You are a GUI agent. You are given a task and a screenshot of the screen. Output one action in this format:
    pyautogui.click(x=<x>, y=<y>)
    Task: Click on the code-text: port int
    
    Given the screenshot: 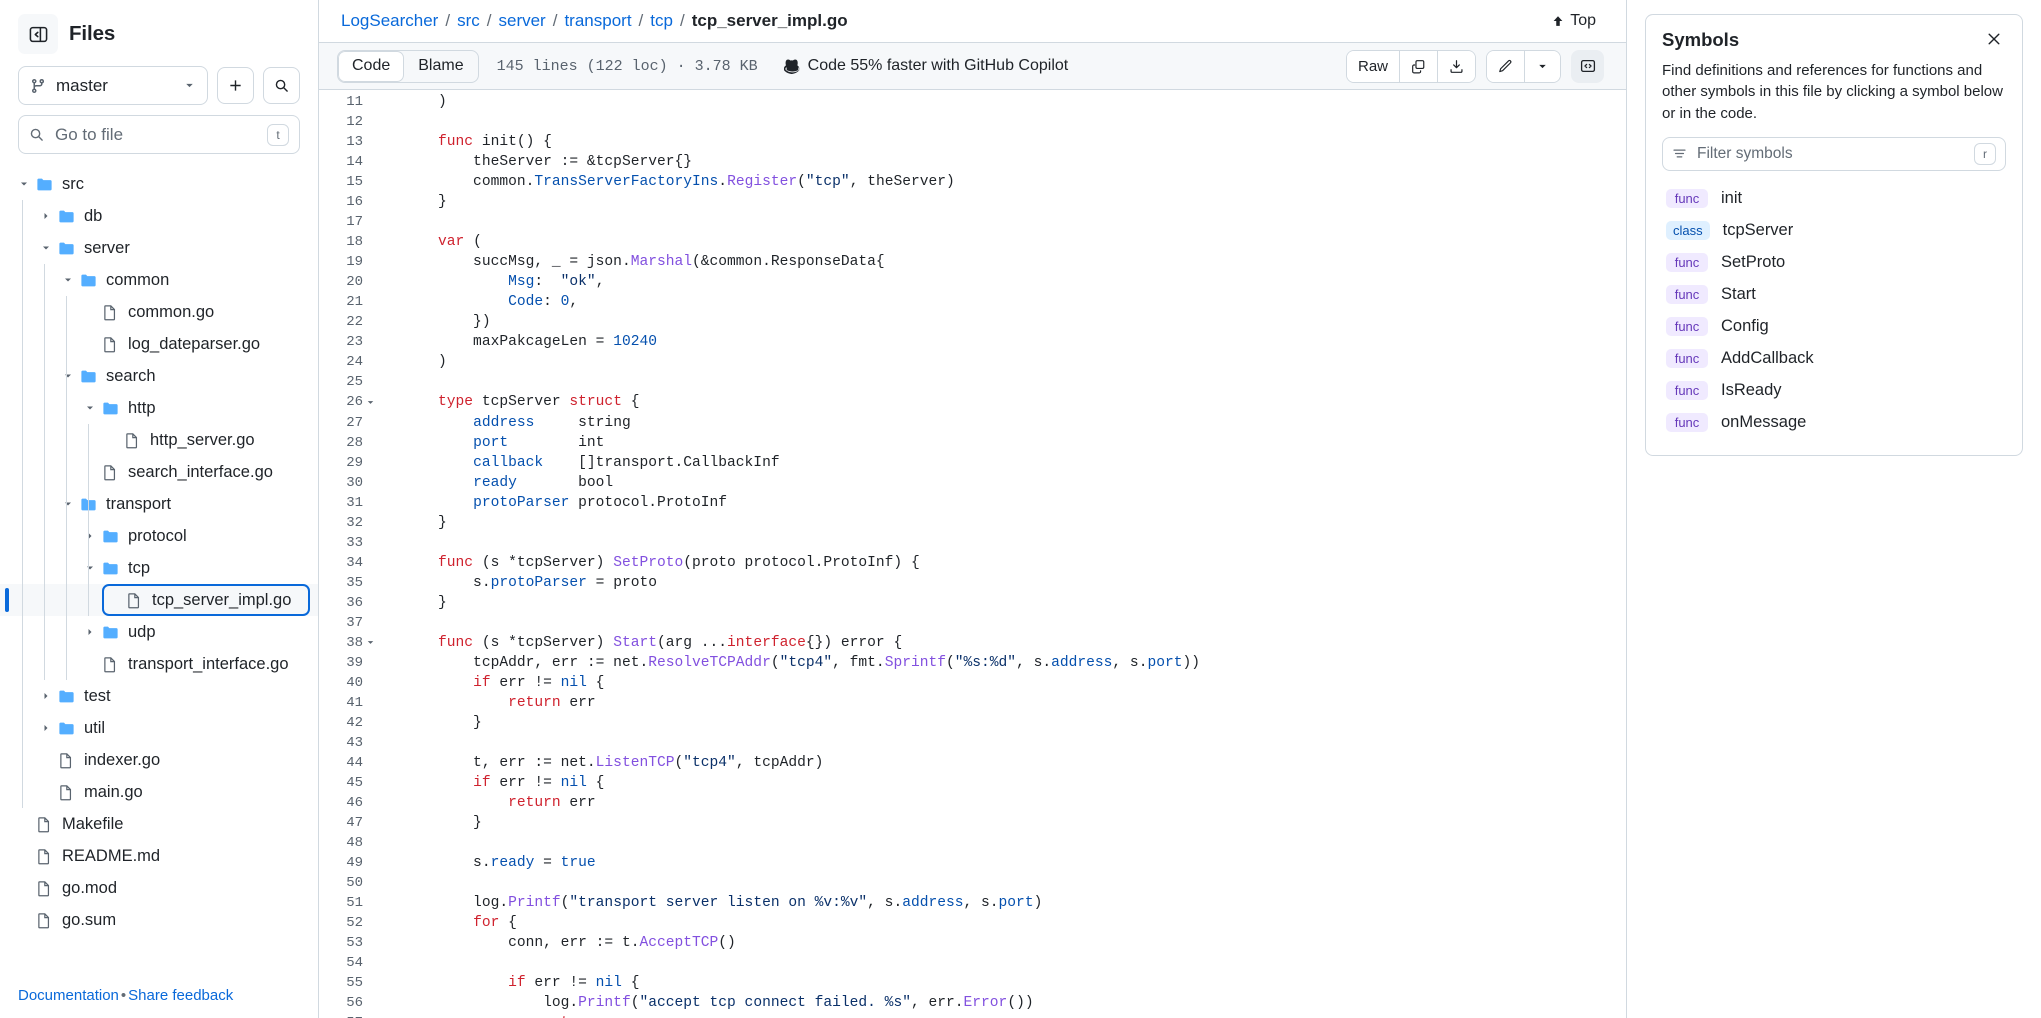 What is the action you would take?
    pyautogui.click(x=495, y=443)
    